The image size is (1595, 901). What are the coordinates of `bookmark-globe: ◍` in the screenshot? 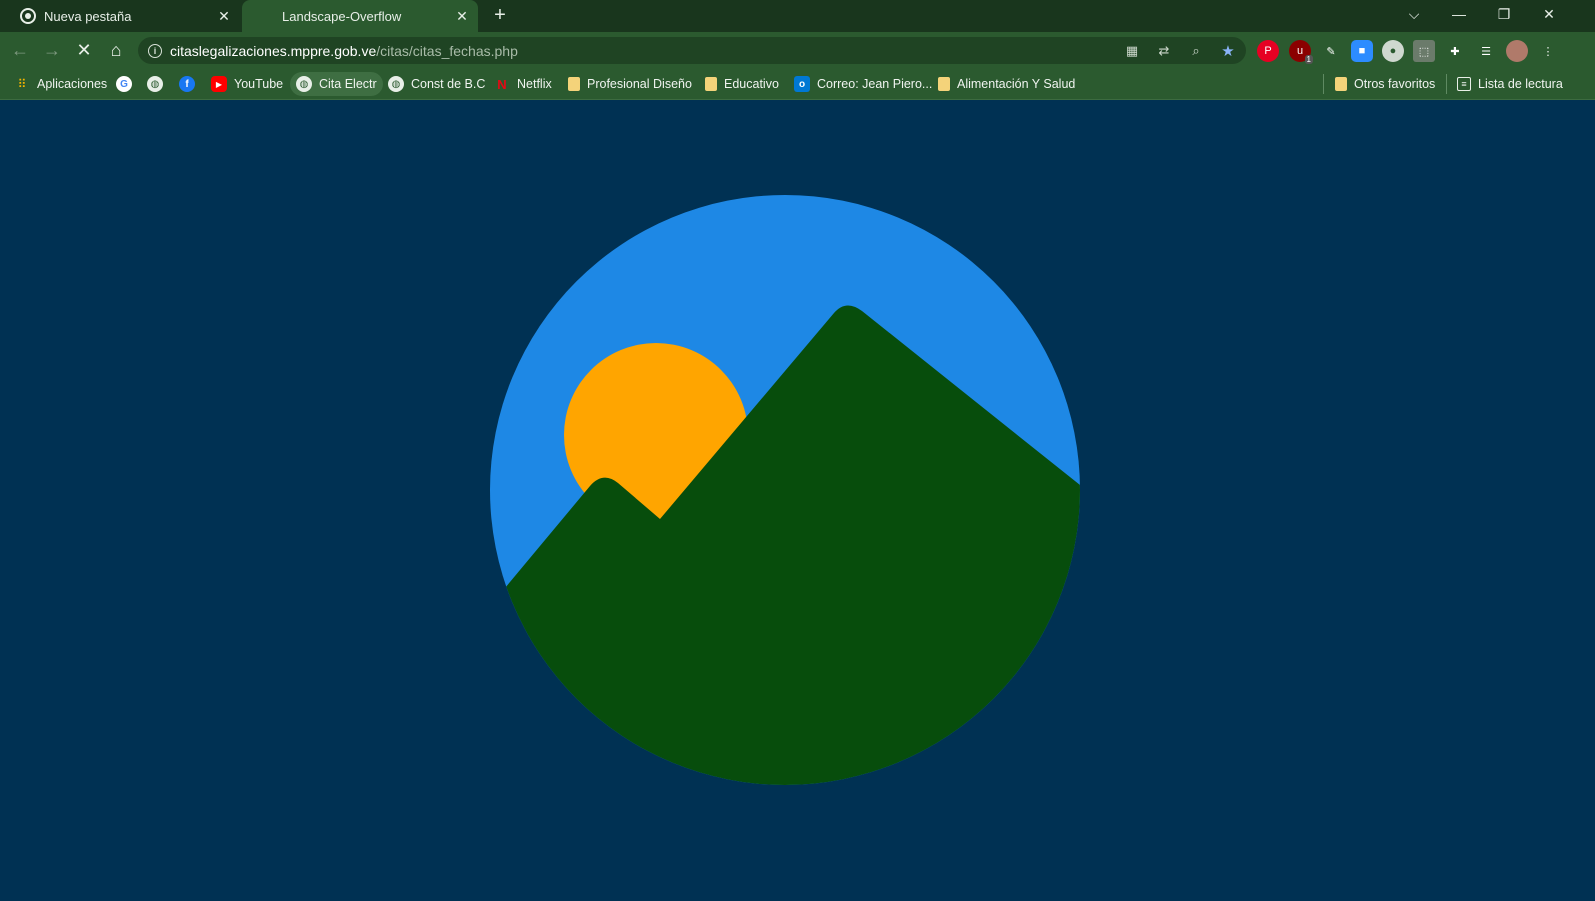 It's located at (158, 84).